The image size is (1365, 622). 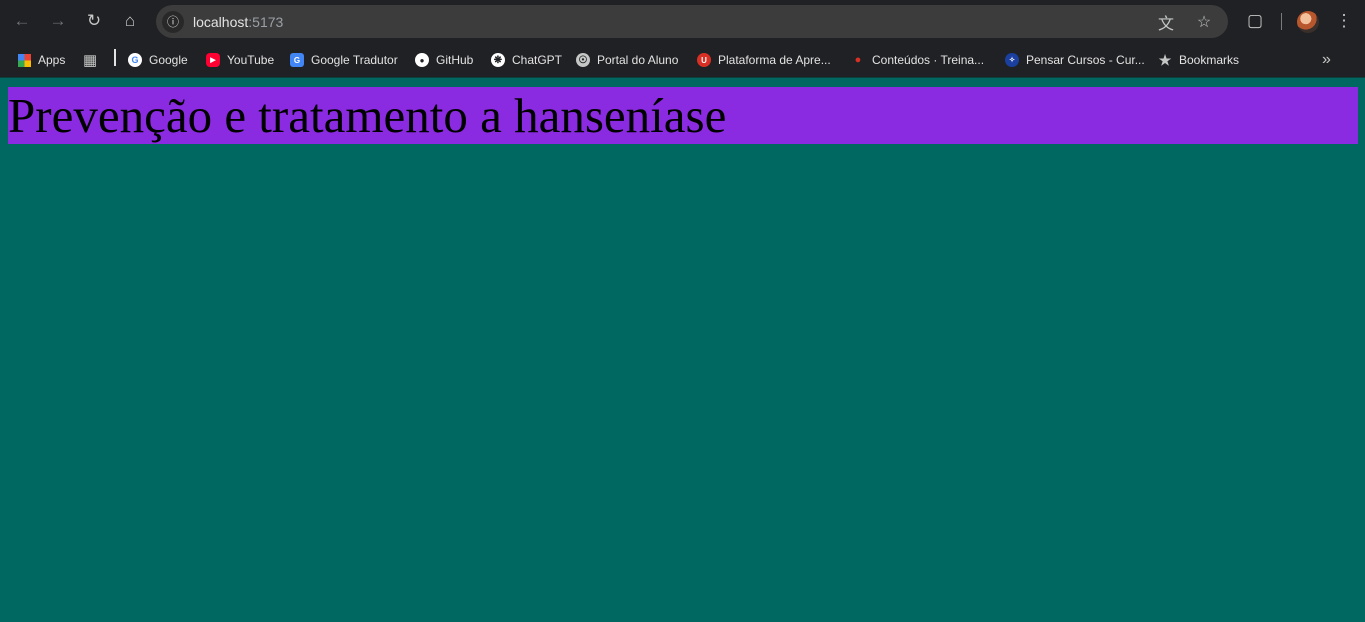 I want to click on translate-icon: 文, so click(x=1166, y=22).